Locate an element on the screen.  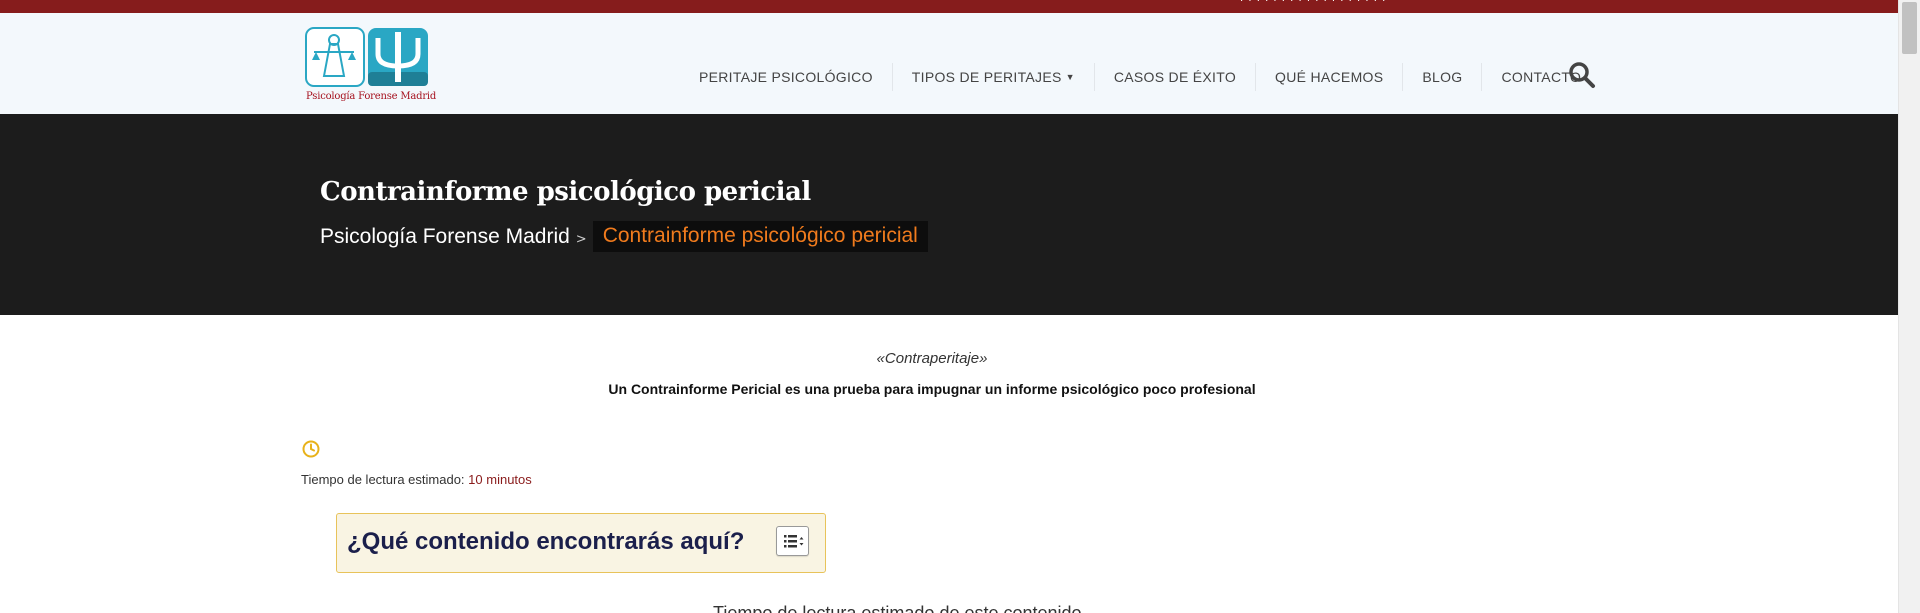
clock-icon is located at coordinates (311, 449).